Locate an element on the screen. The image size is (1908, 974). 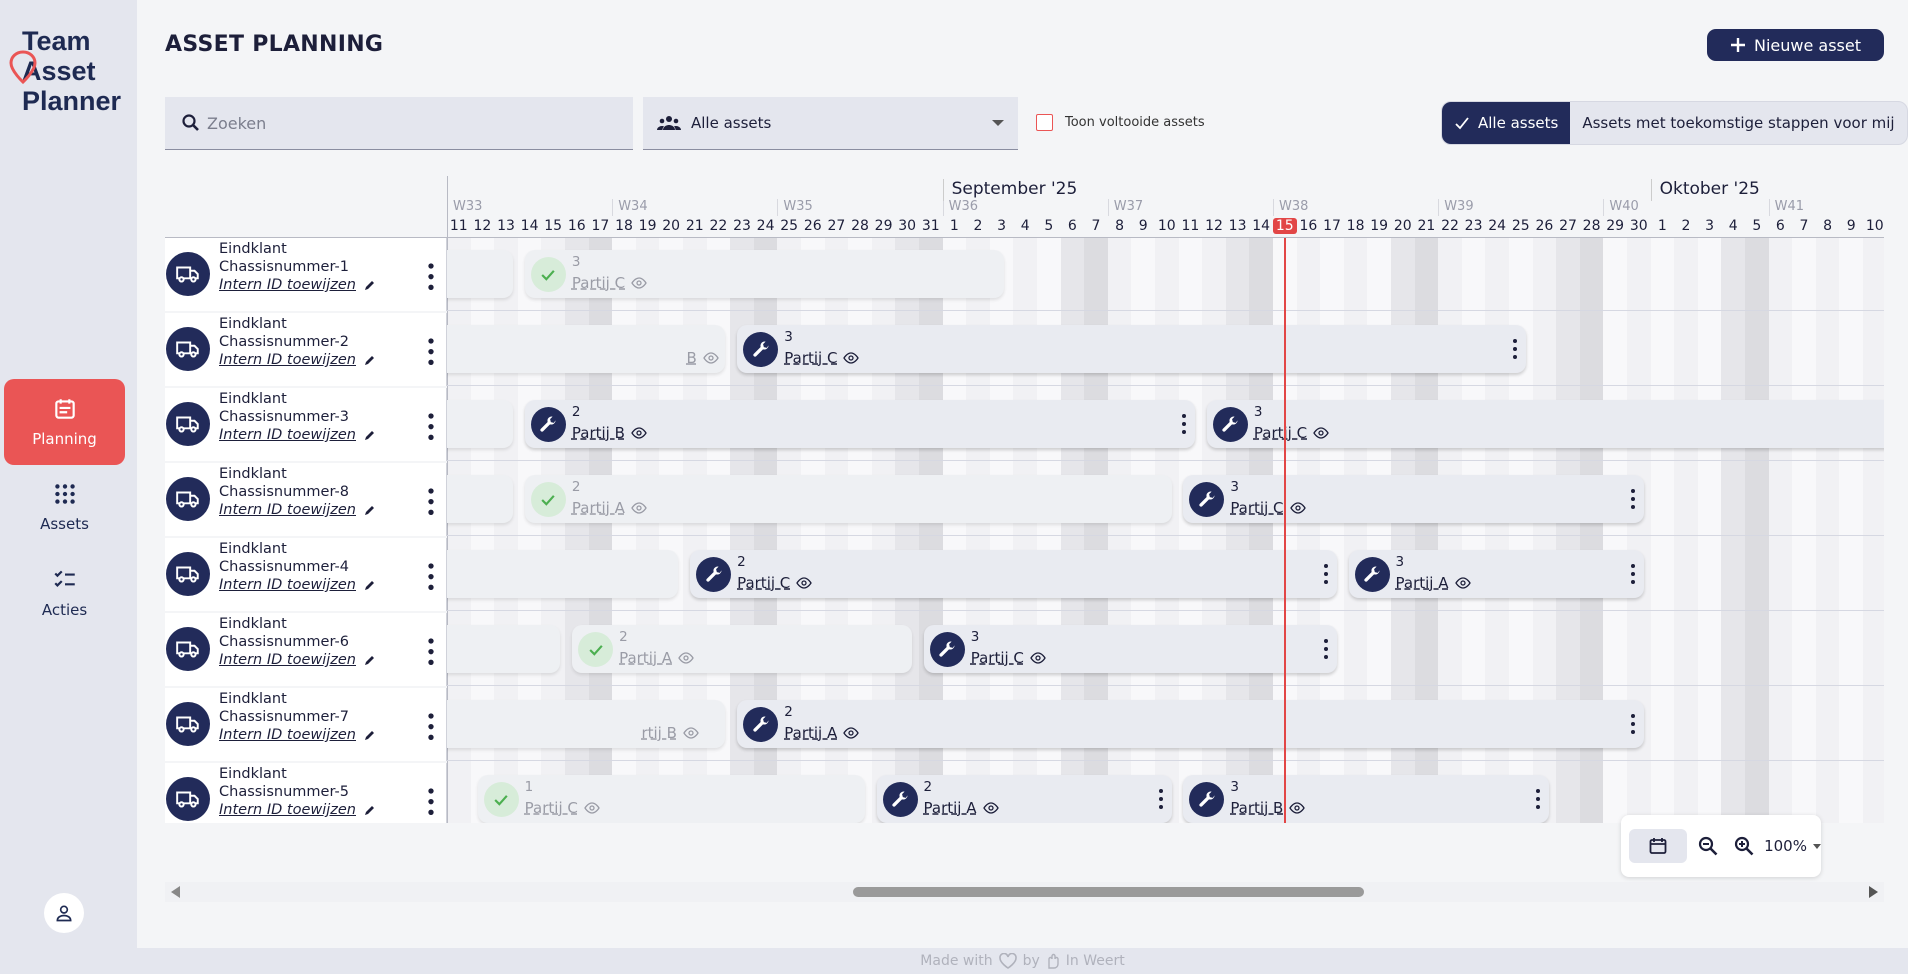
zoom-level-select: 100% is located at coordinates (1785, 846).